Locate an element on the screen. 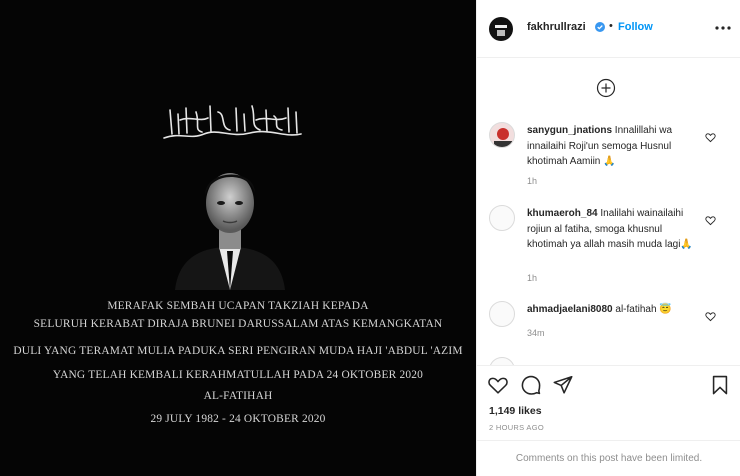 The height and width of the screenshot is (476, 740). verified-badge-icon is located at coordinates (600, 27).